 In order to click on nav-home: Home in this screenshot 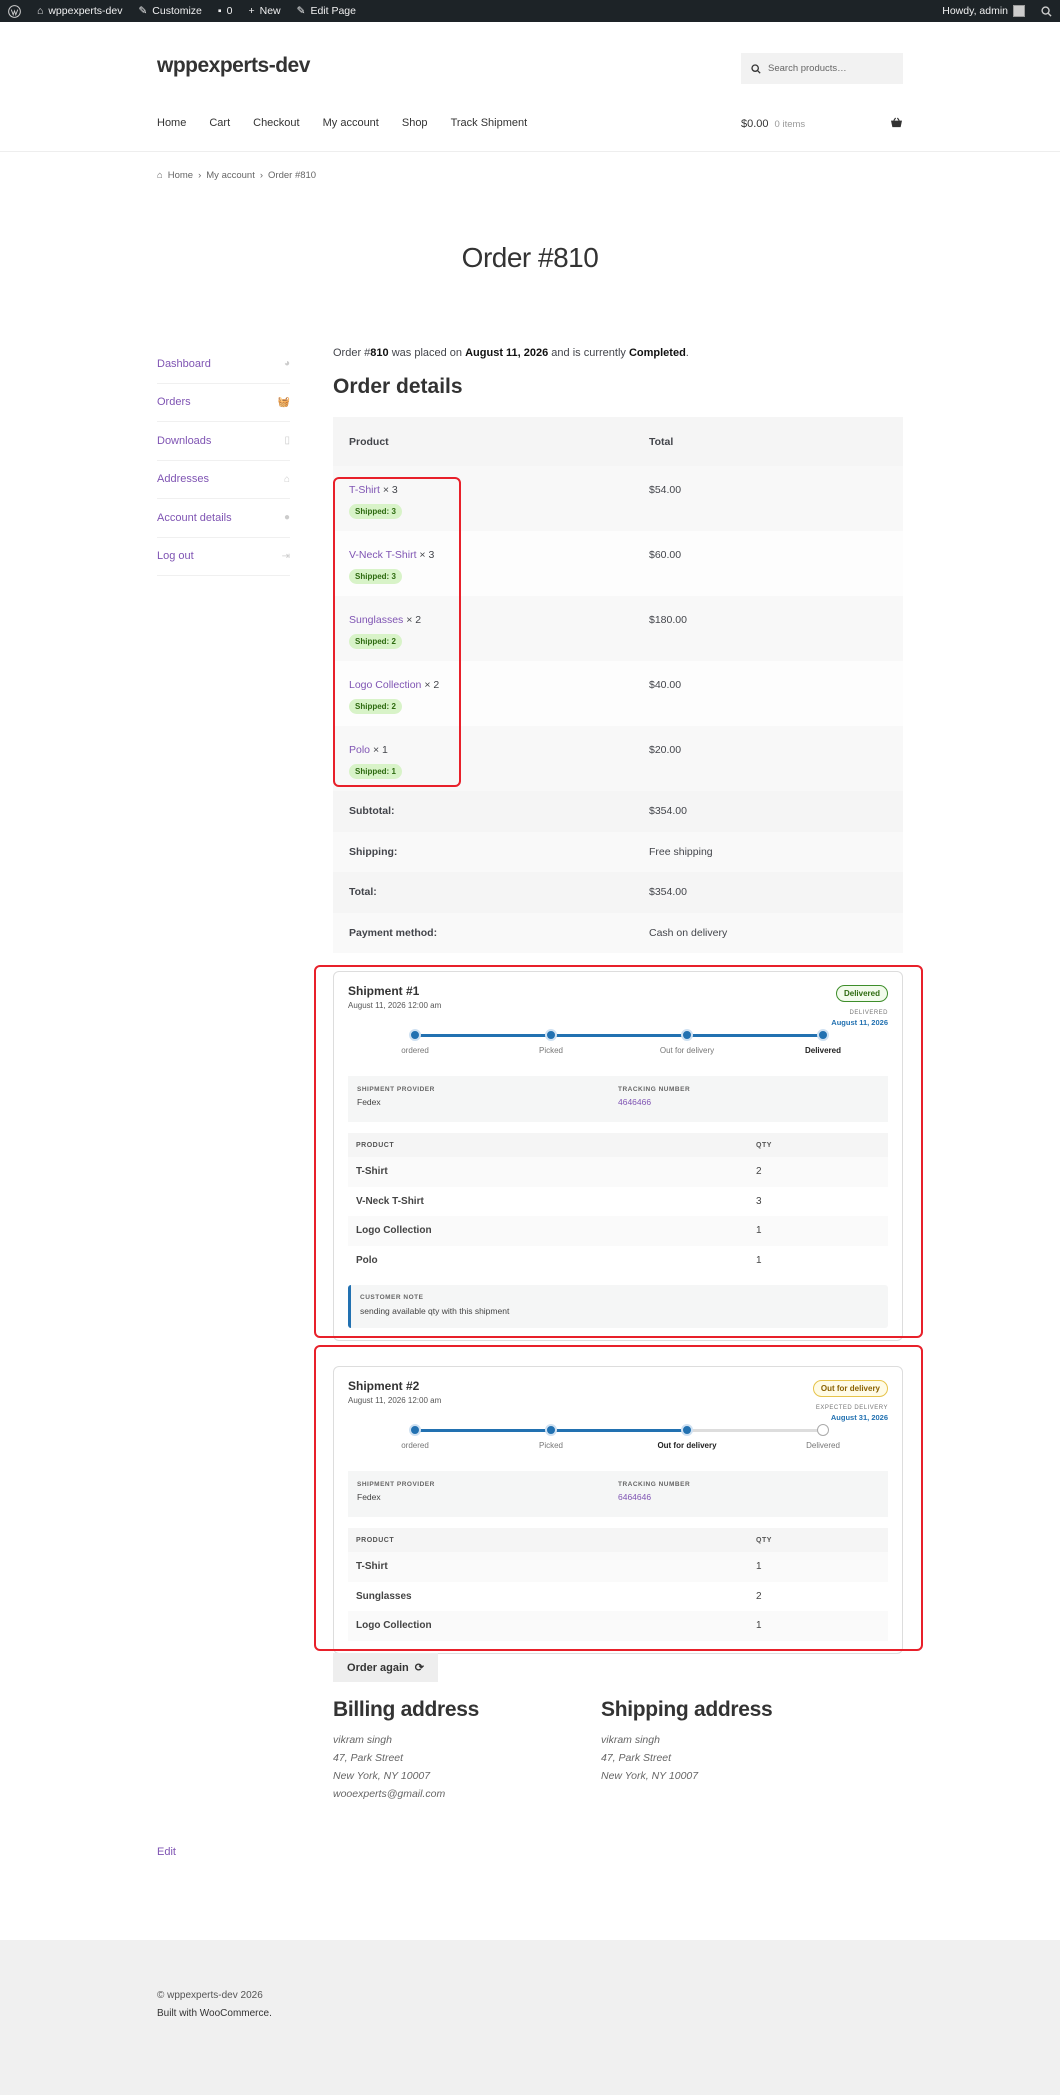, I will do `click(171, 123)`.